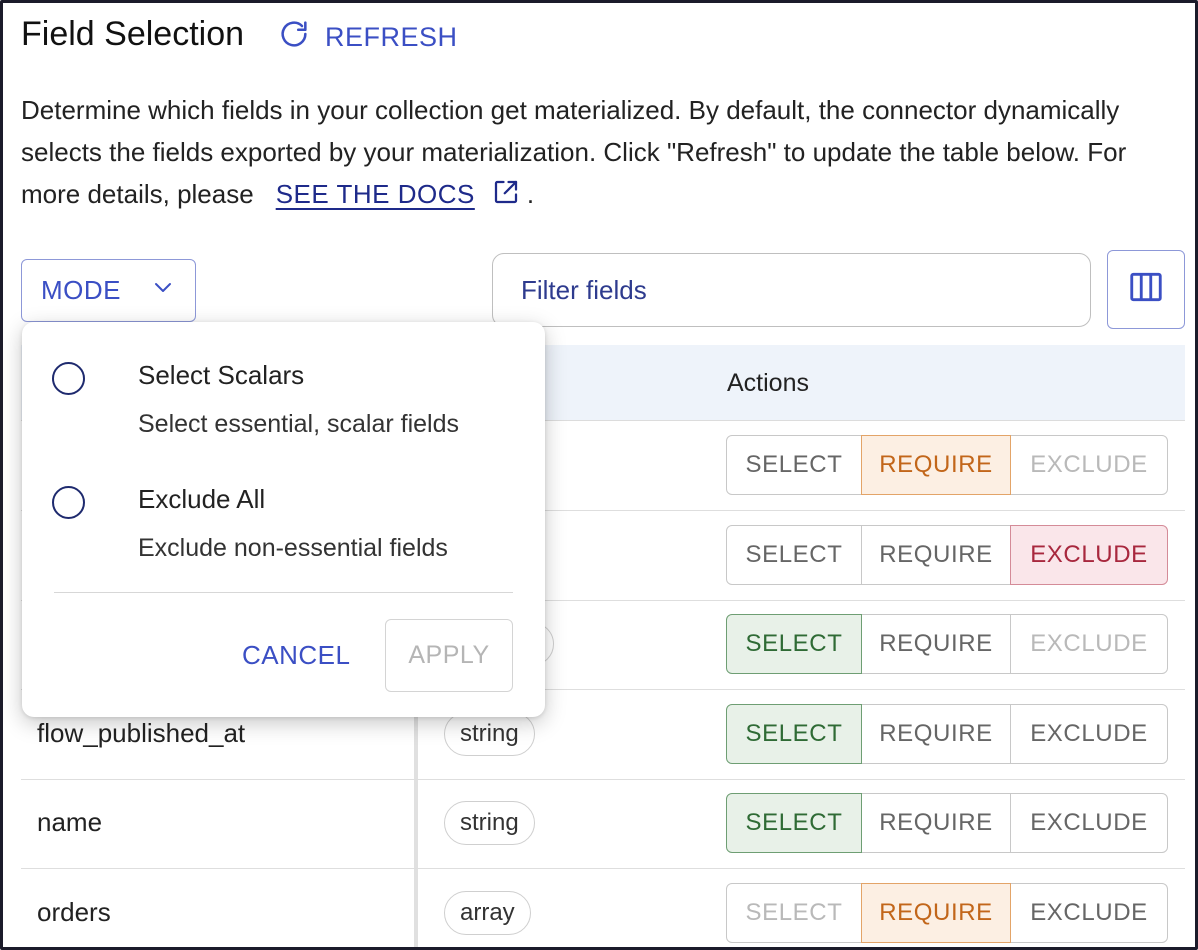 Image resolution: width=1198 pixels, height=950 pixels. What do you see at coordinates (391, 36) in the screenshot?
I see `refresh-label: REFRESH` at bounding box center [391, 36].